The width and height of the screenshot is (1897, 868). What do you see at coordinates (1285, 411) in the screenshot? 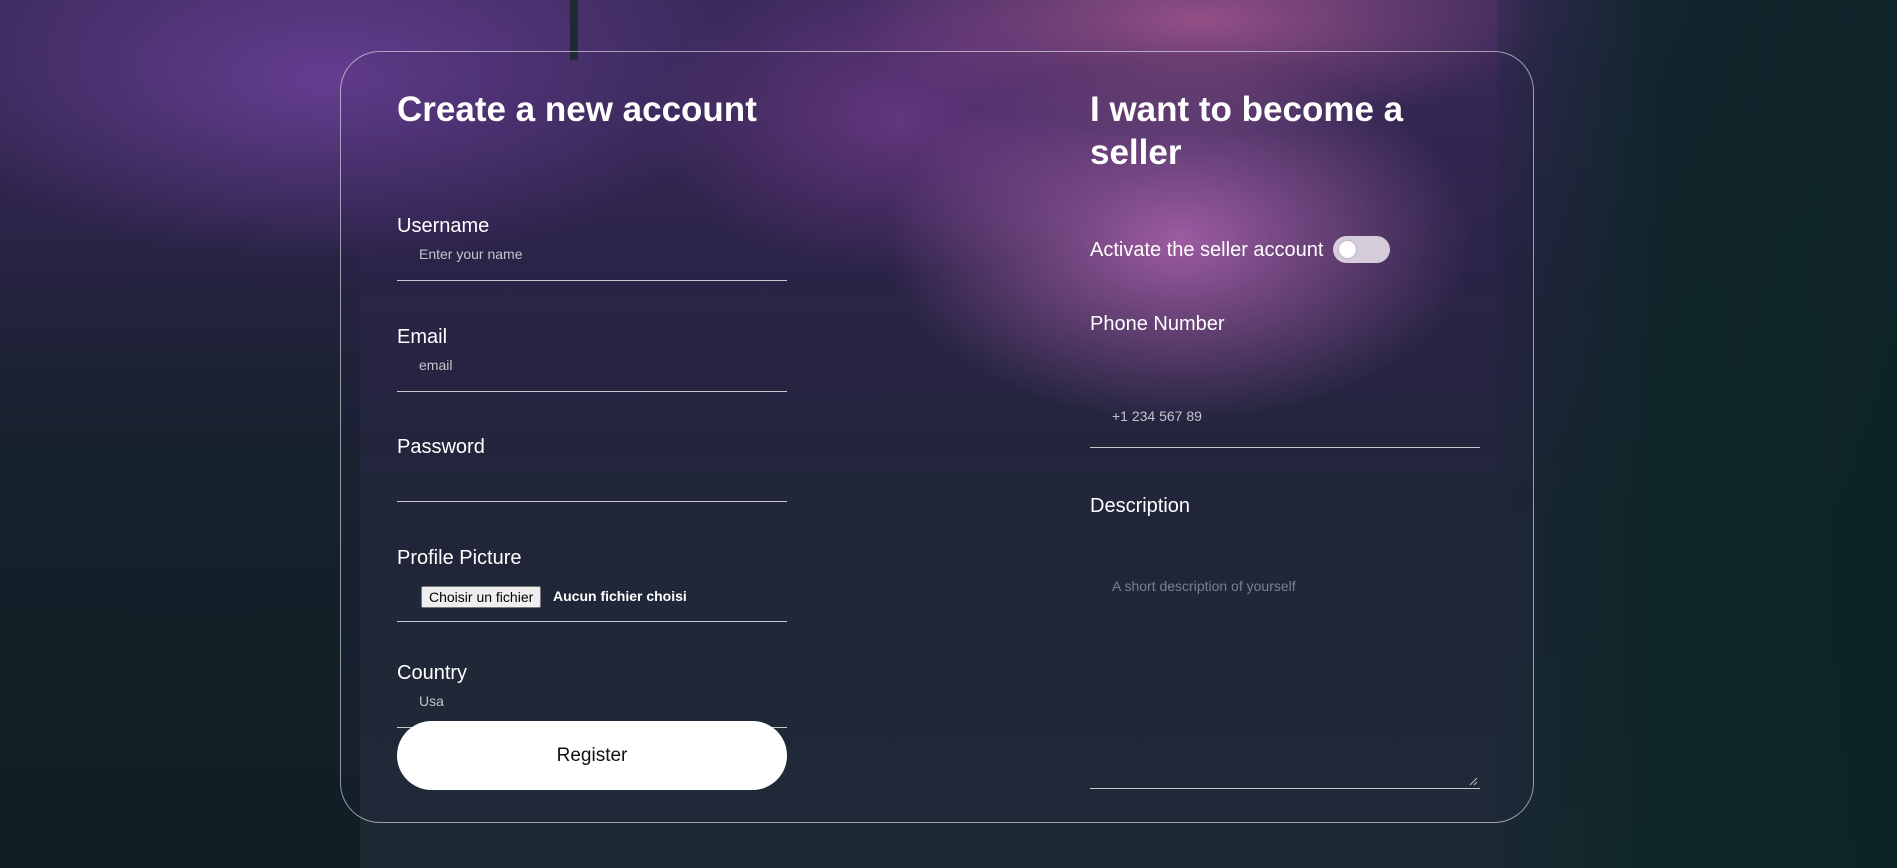
I see `phone-input: +1 234 567 89` at bounding box center [1285, 411].